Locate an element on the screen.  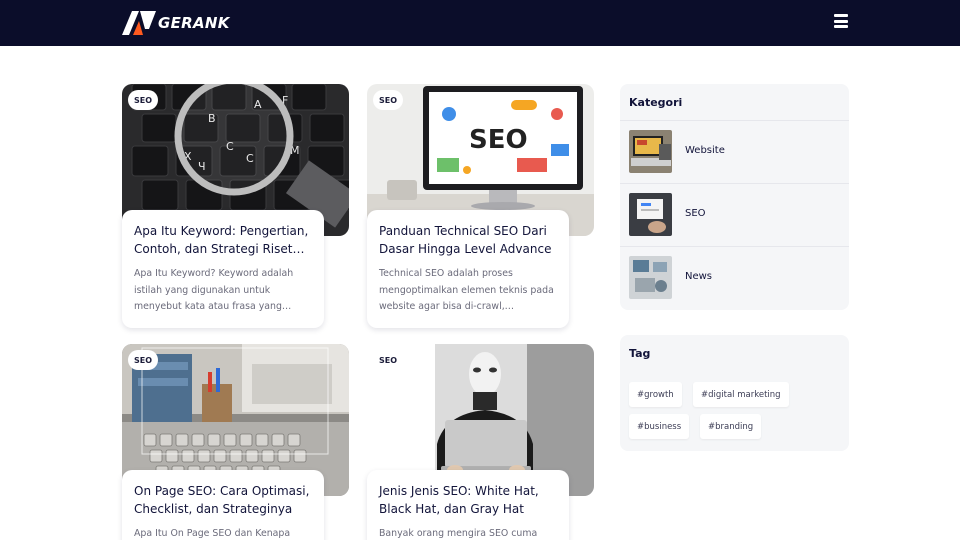
category-label: News is located at coordinates (698, 276).